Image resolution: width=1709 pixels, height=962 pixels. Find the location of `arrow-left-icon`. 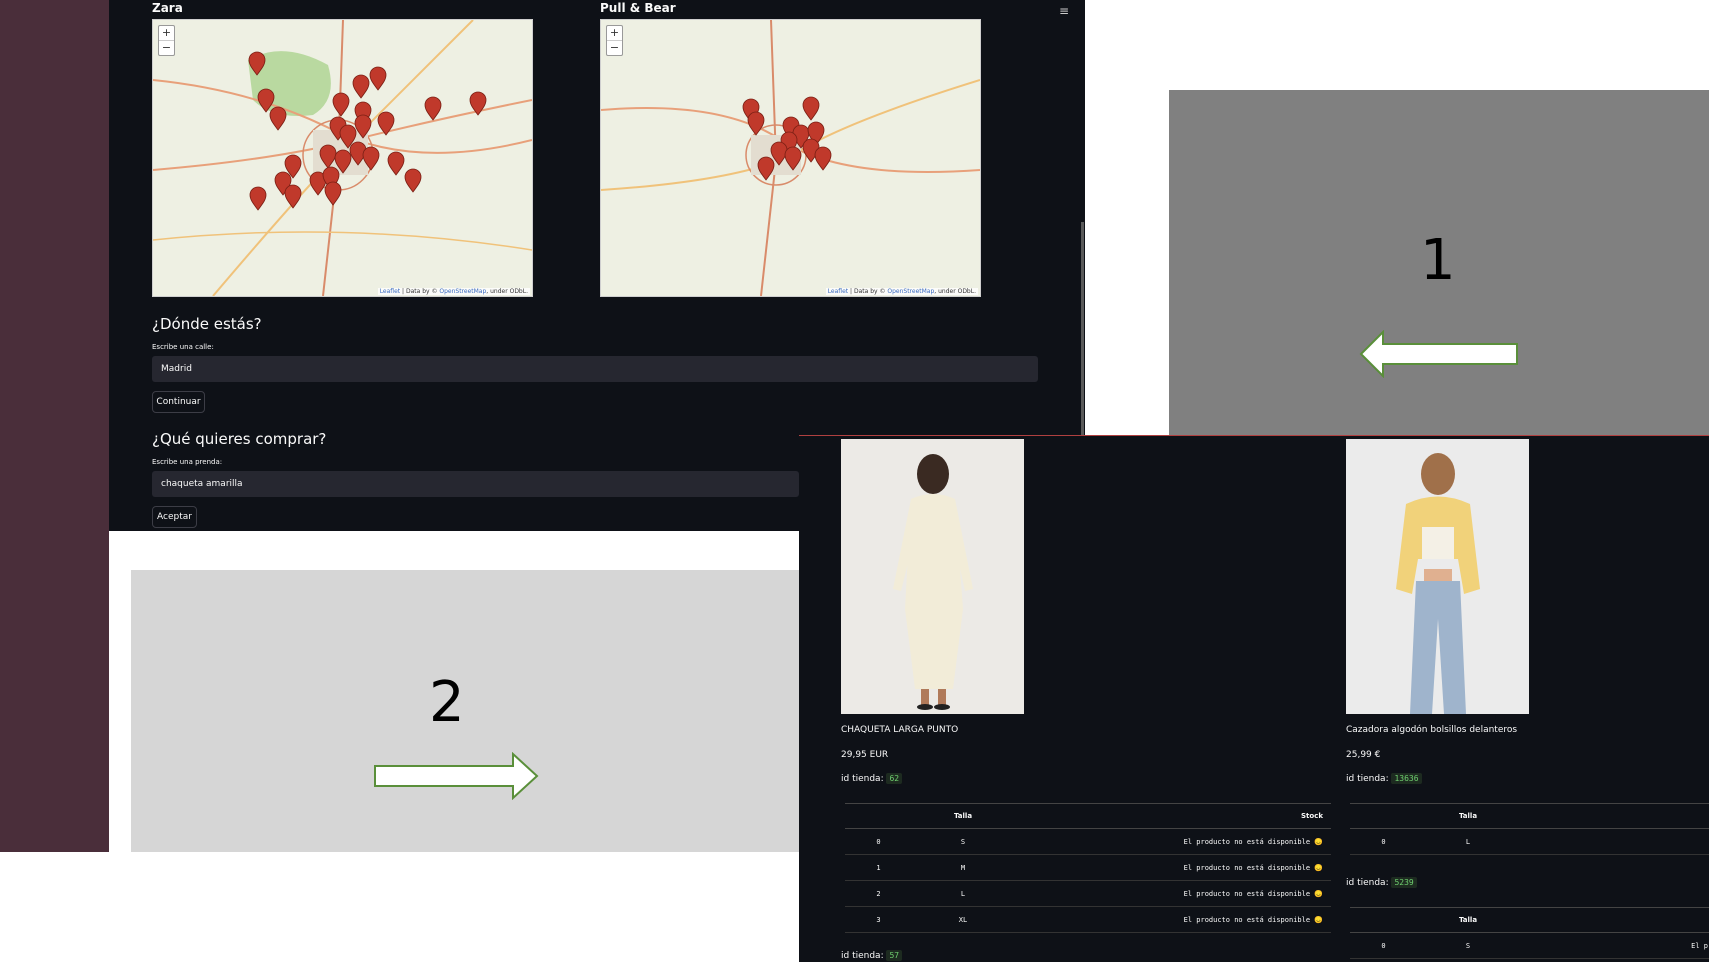

arrow-left-icon is located at coordinates (1438, 354).